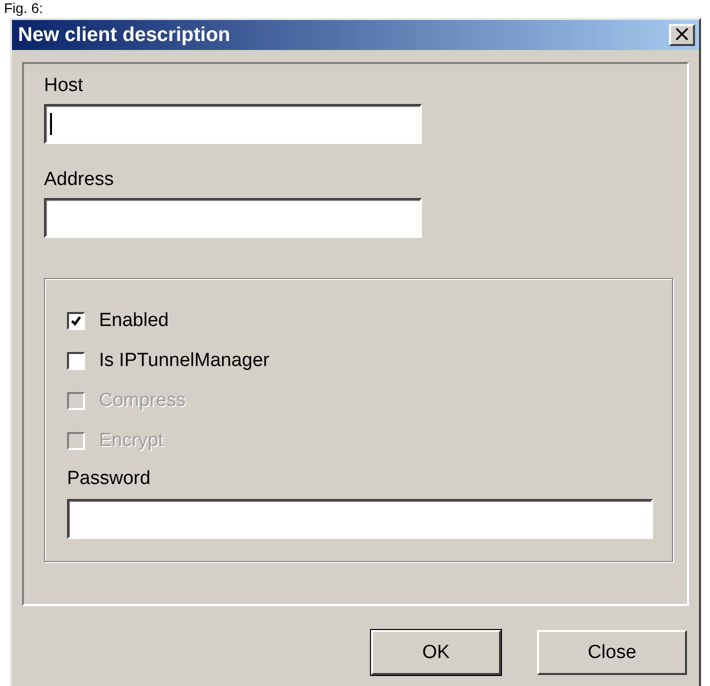  What do you see at coordinates (24, 8) in the screenshot?
I see `figure-caption: Fig. 6:` at bounding box center [24, 8].